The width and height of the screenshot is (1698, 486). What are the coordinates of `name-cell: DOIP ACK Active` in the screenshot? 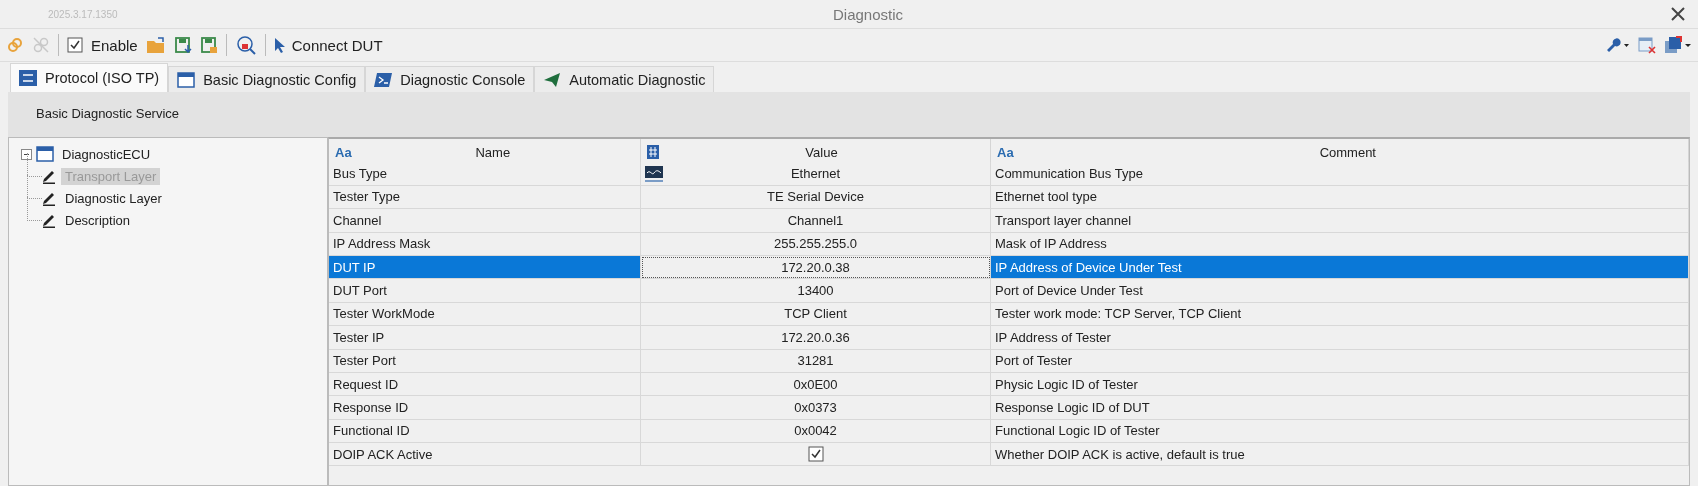 It's located at (485, 455).